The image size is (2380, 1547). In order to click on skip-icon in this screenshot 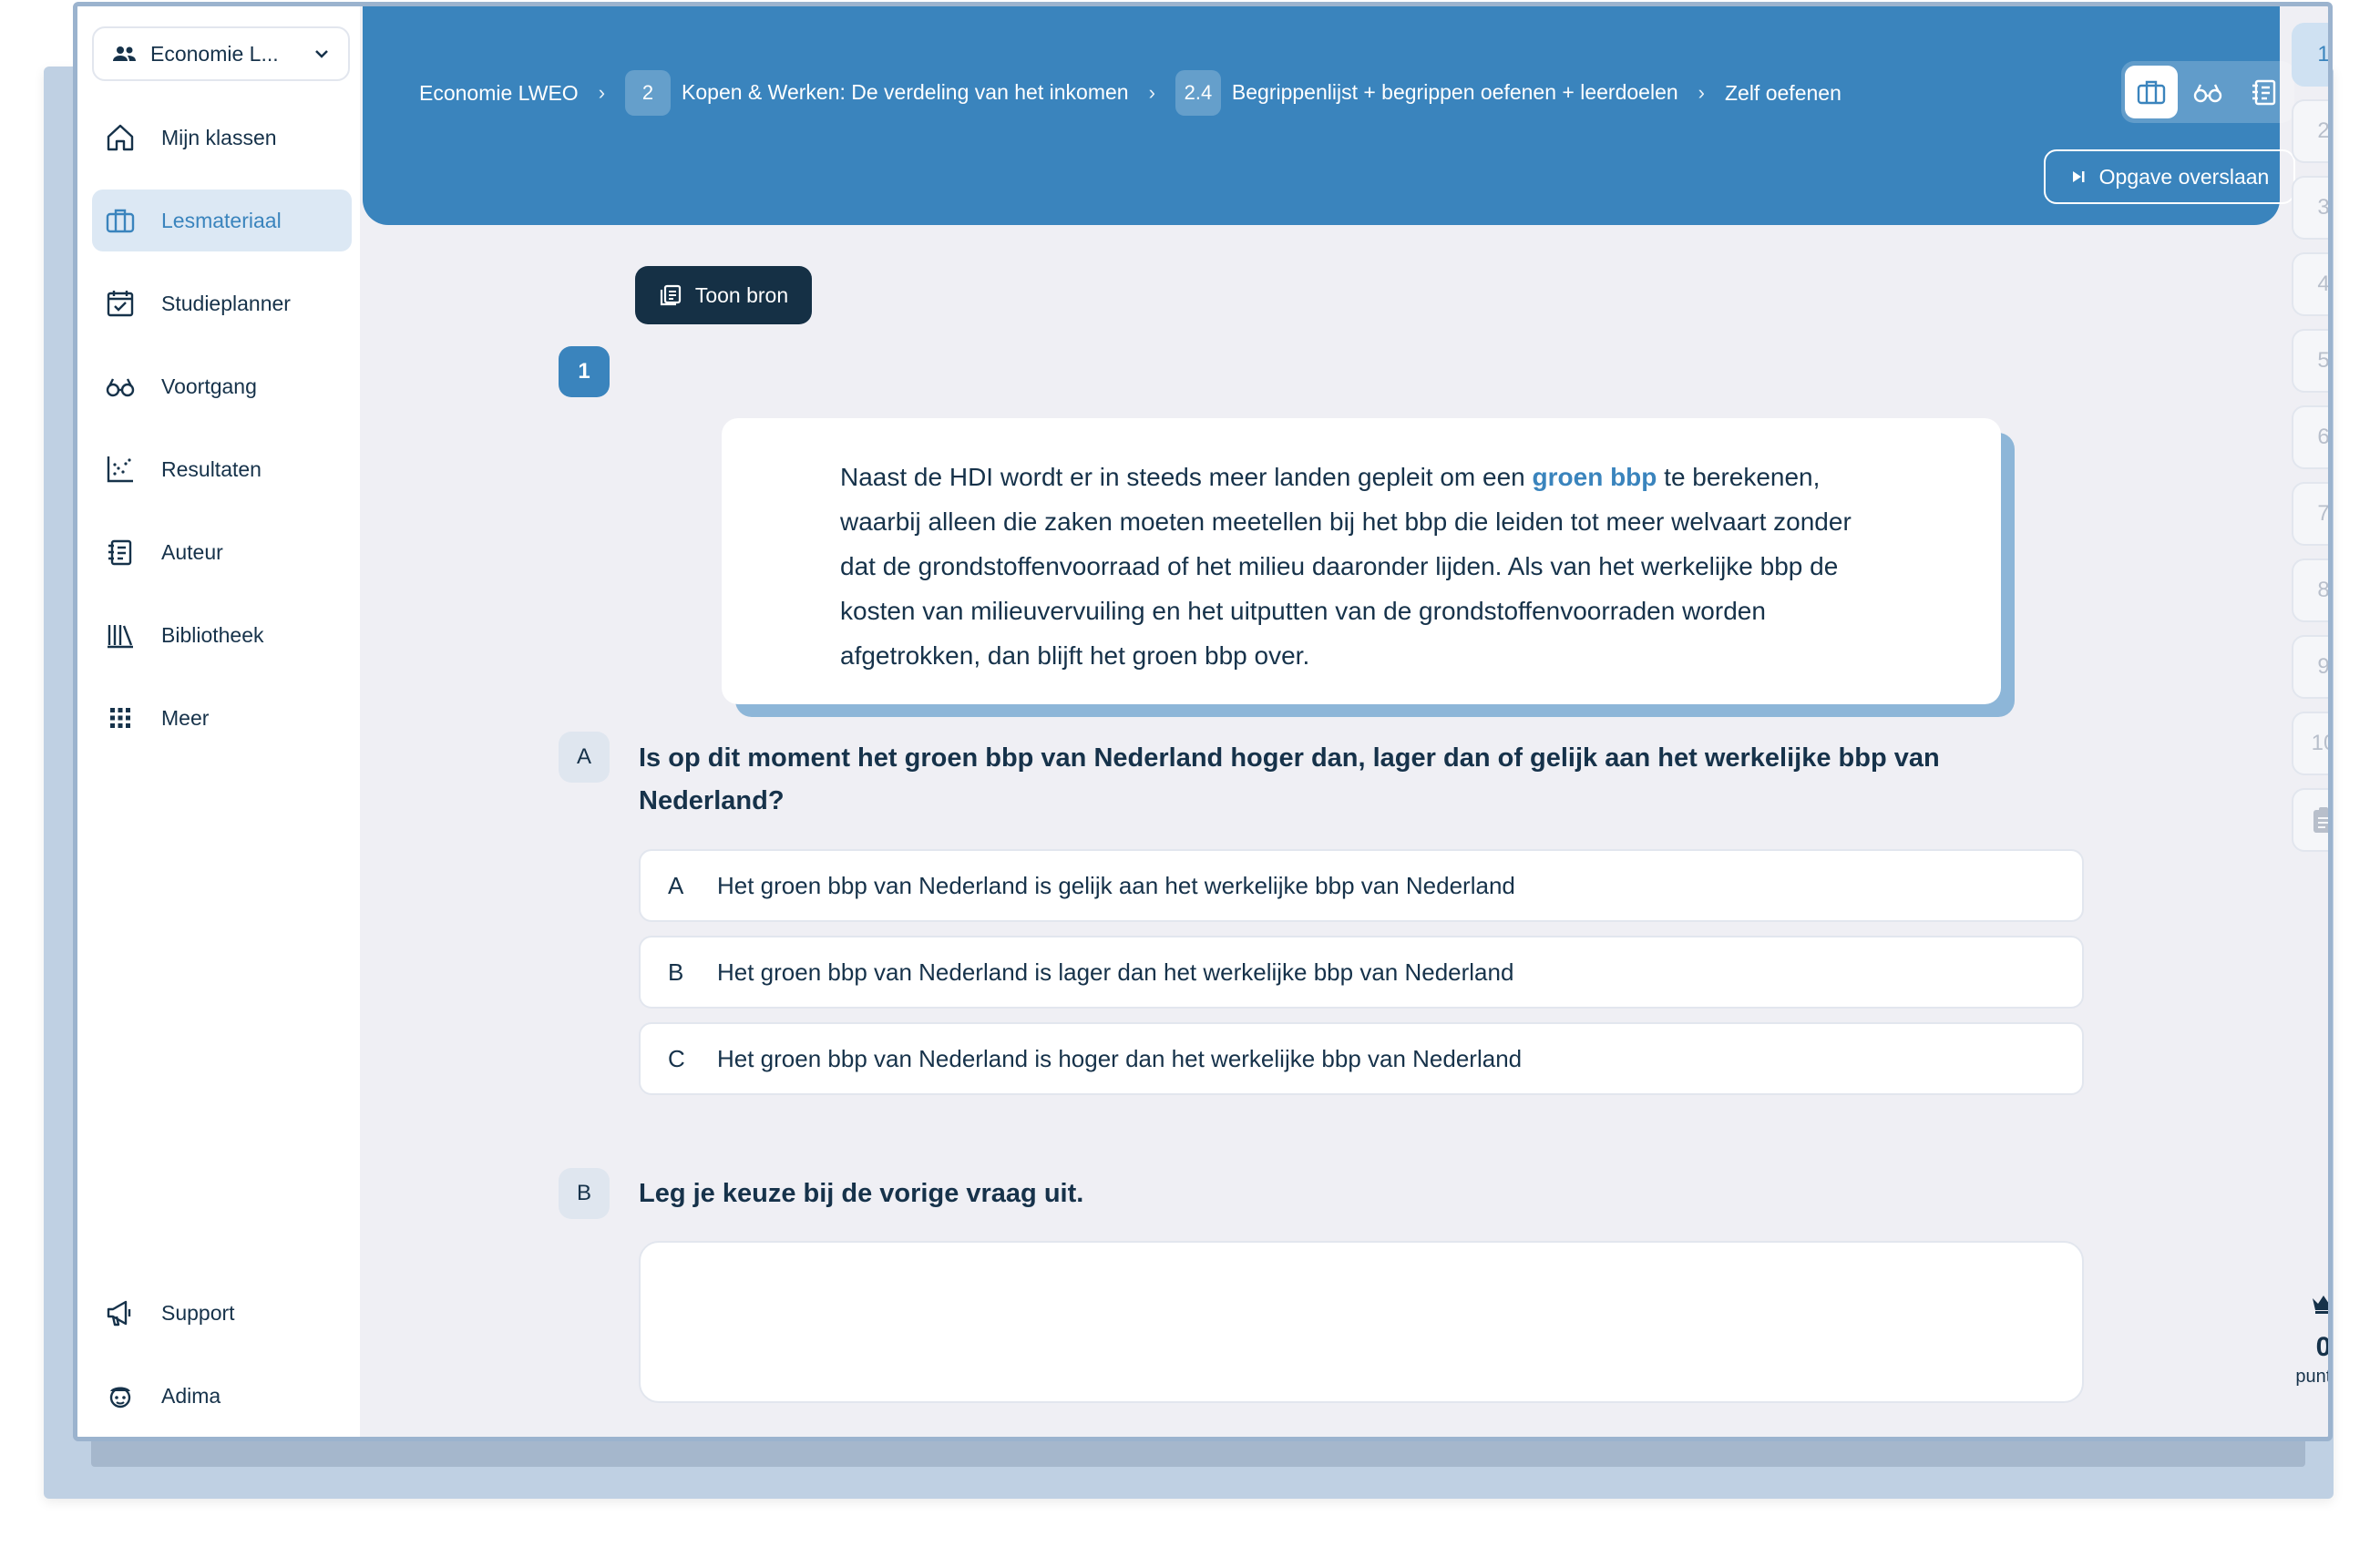, I will do `click(2078, 176)`.